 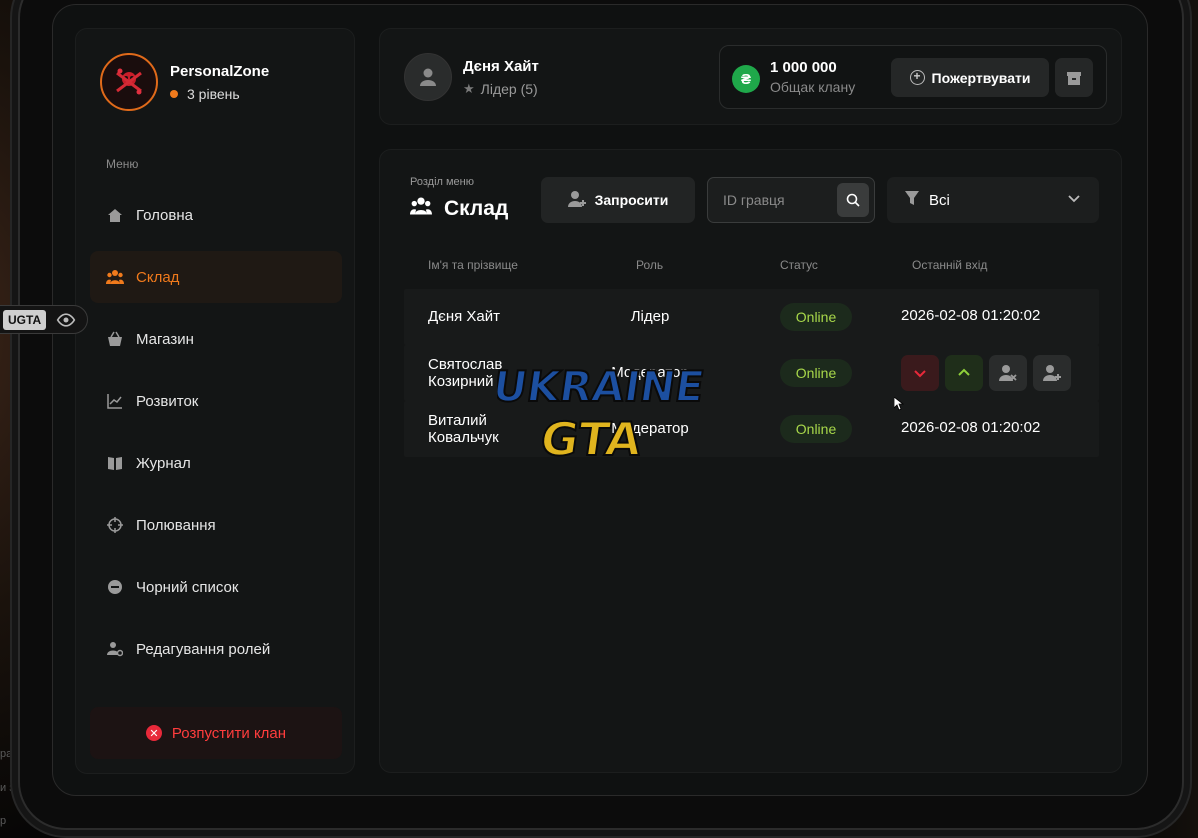 What do you see at coordinates (7, 788) in the screenshot?
I see `background-text: и з` at bounding box center [7, 788].